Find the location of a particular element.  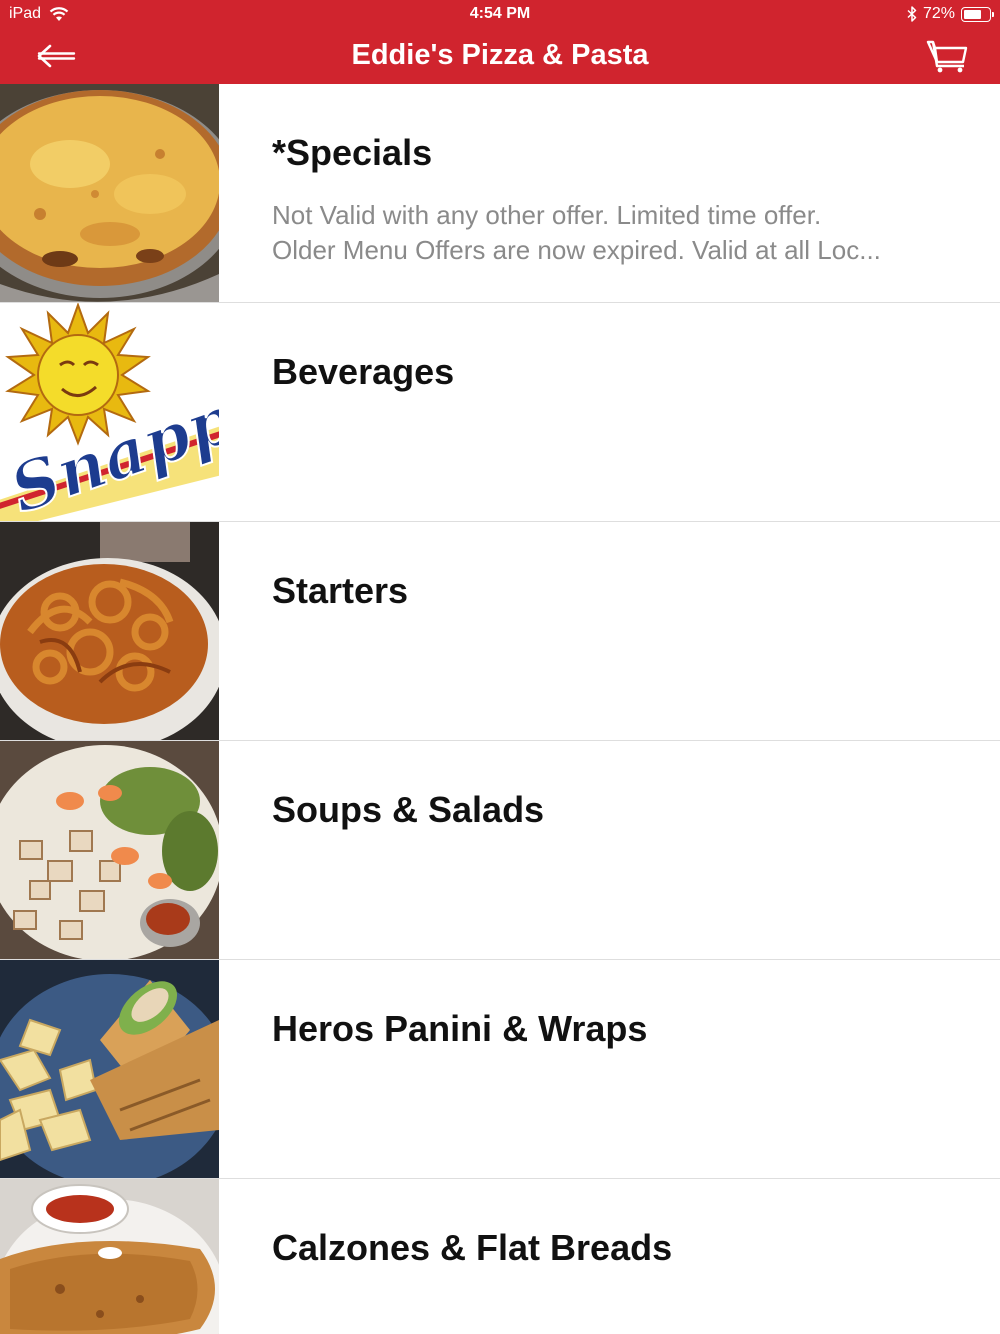

battery-cap is located at coordinates (993, 14).